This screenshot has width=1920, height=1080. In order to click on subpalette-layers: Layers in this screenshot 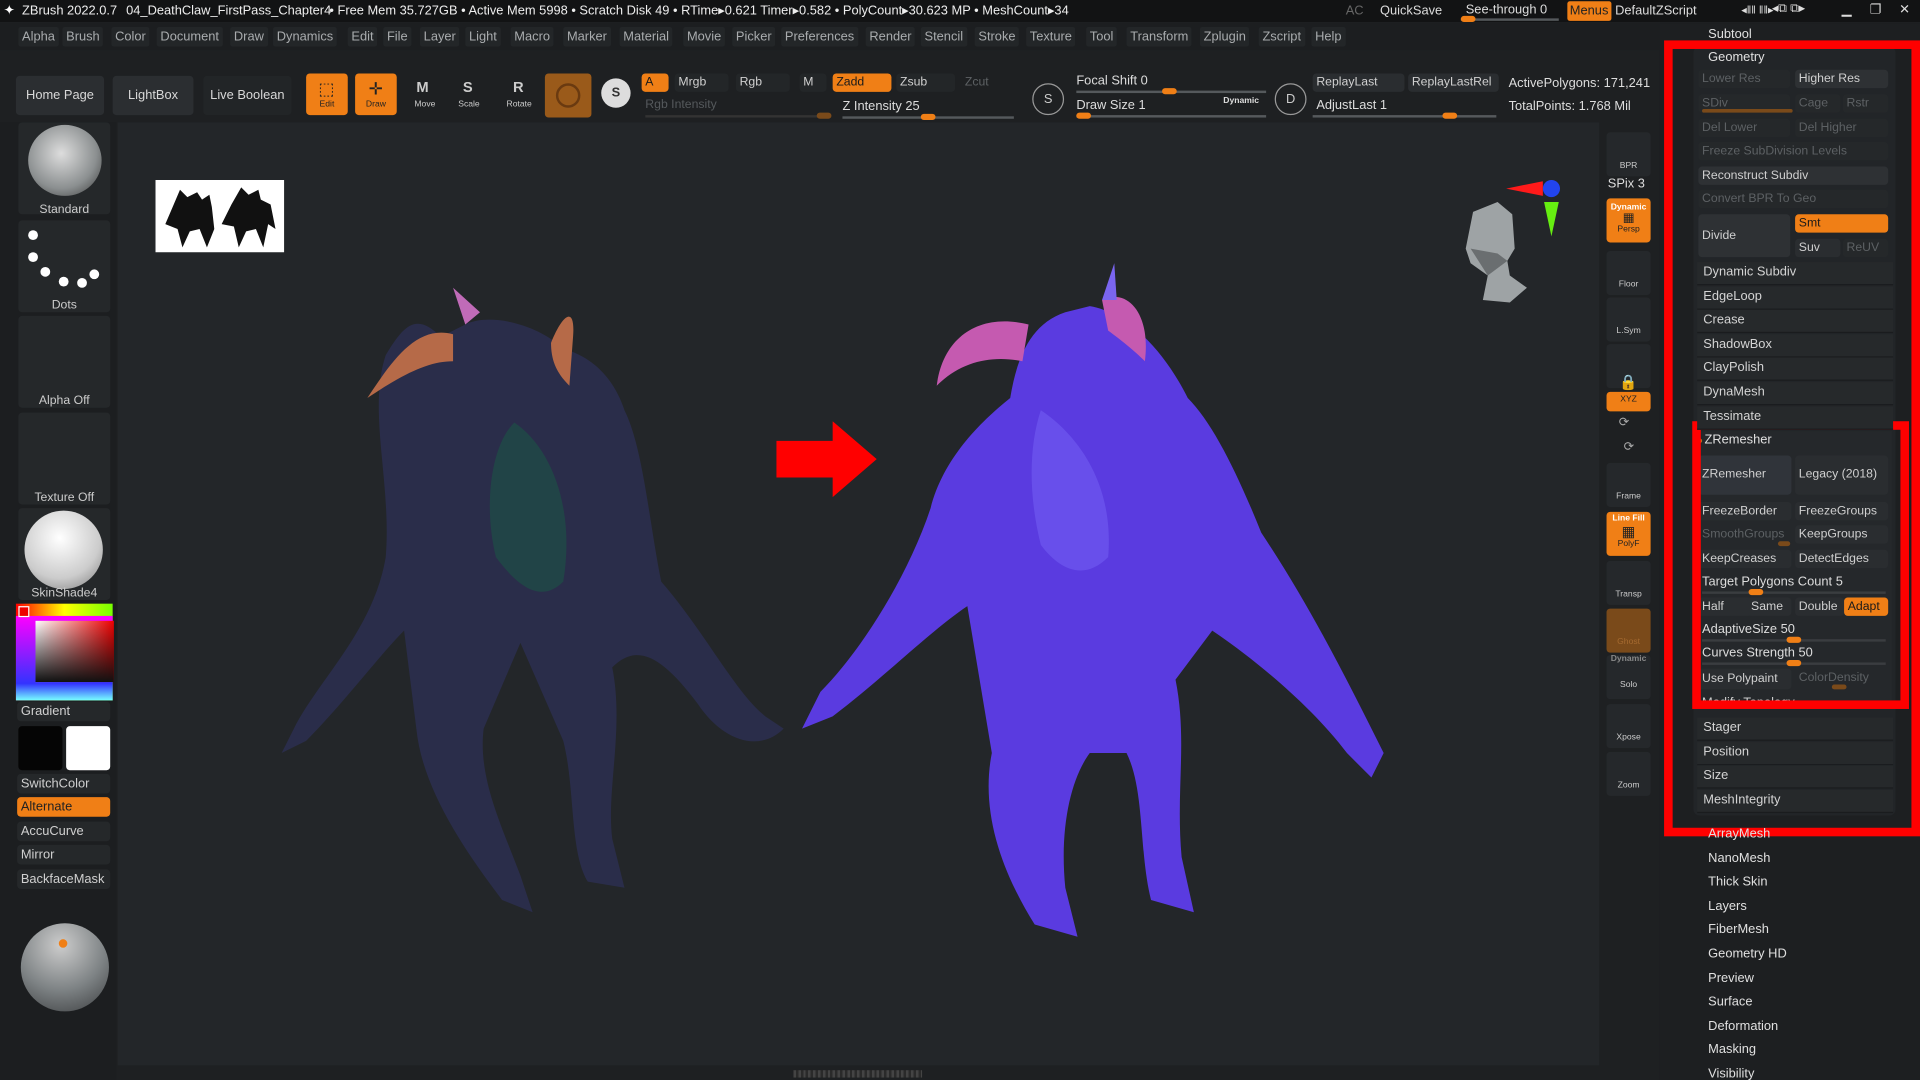, I will do `click(1727, 906)`.